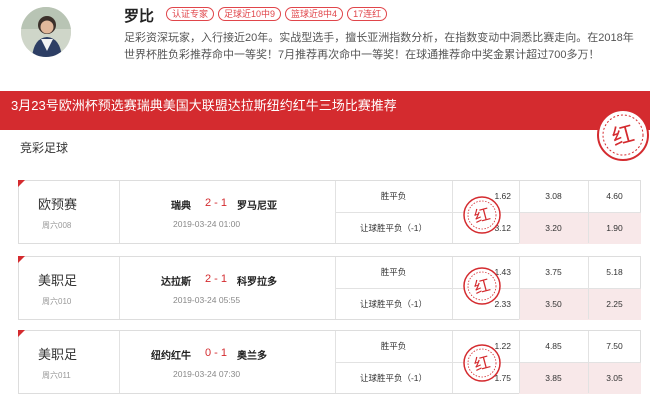 The width and height of the screenshot is (650, 407). Describe the element at coordinates (250, 14) in the screenshot. I see `badge-football-record: 足球近10中9` at that location.